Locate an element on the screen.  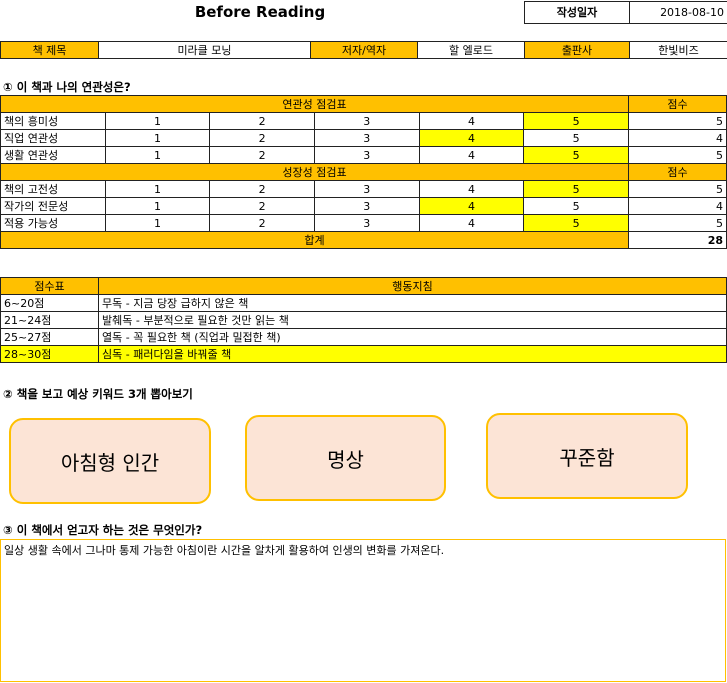
book-info-table: 책 제목 미라클 모닝 저자/역자 할 엘로드 출판사 한빛비즈 is located at coordinates (363, 50).